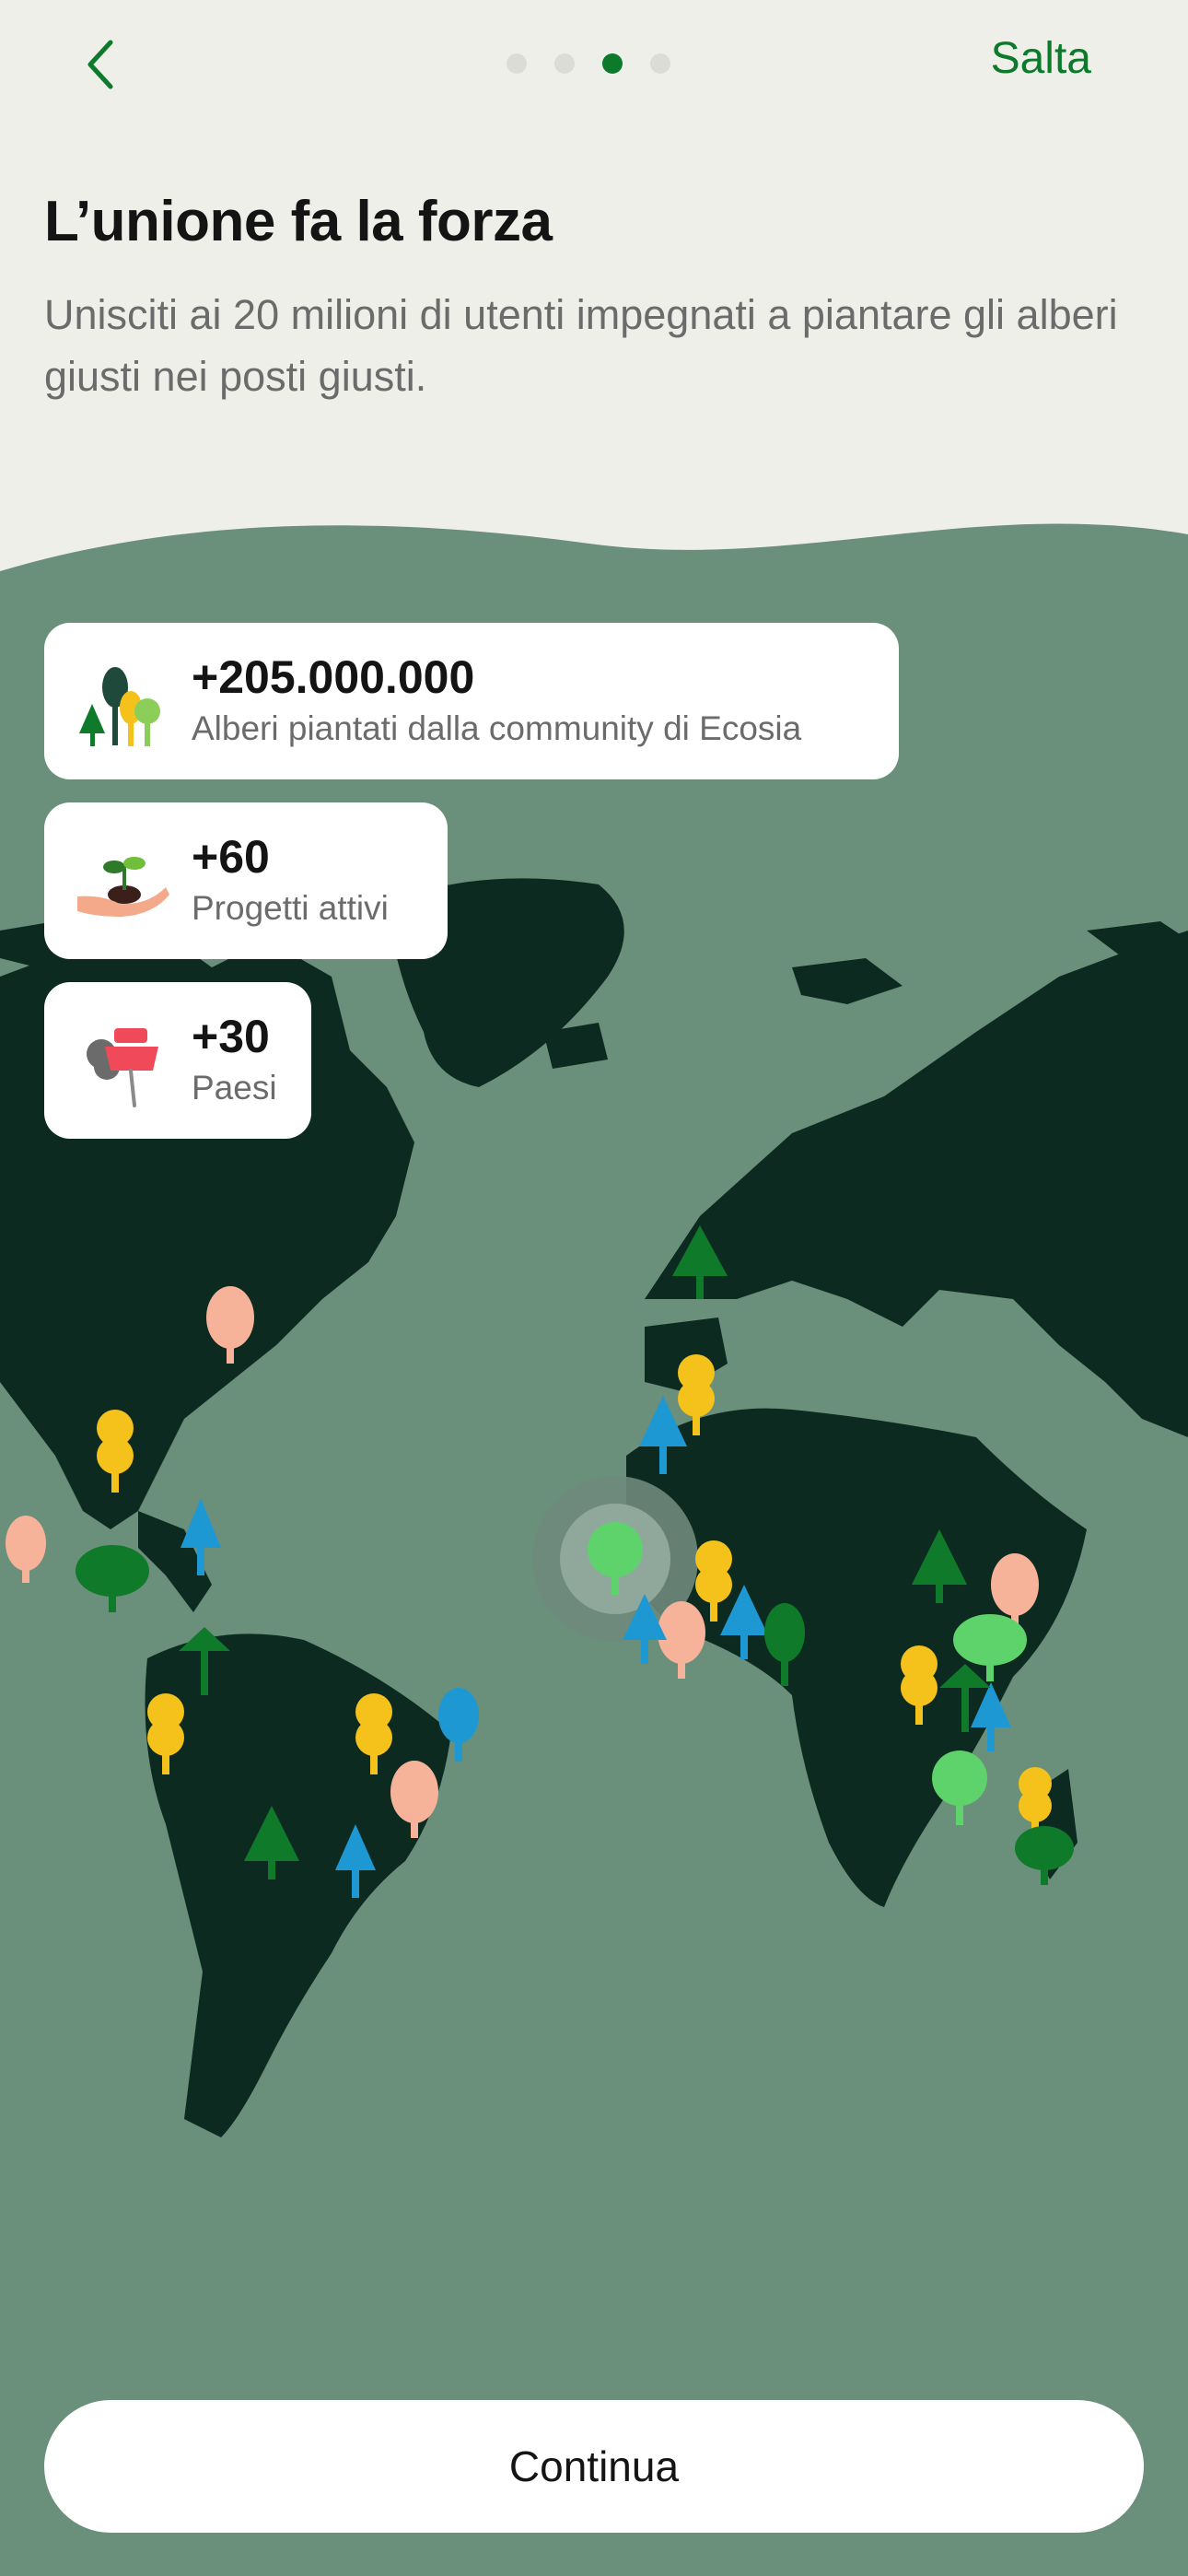 This screenshot has width=1188, height=2576. I want to click on stat-value: +60, so click(231, 857).